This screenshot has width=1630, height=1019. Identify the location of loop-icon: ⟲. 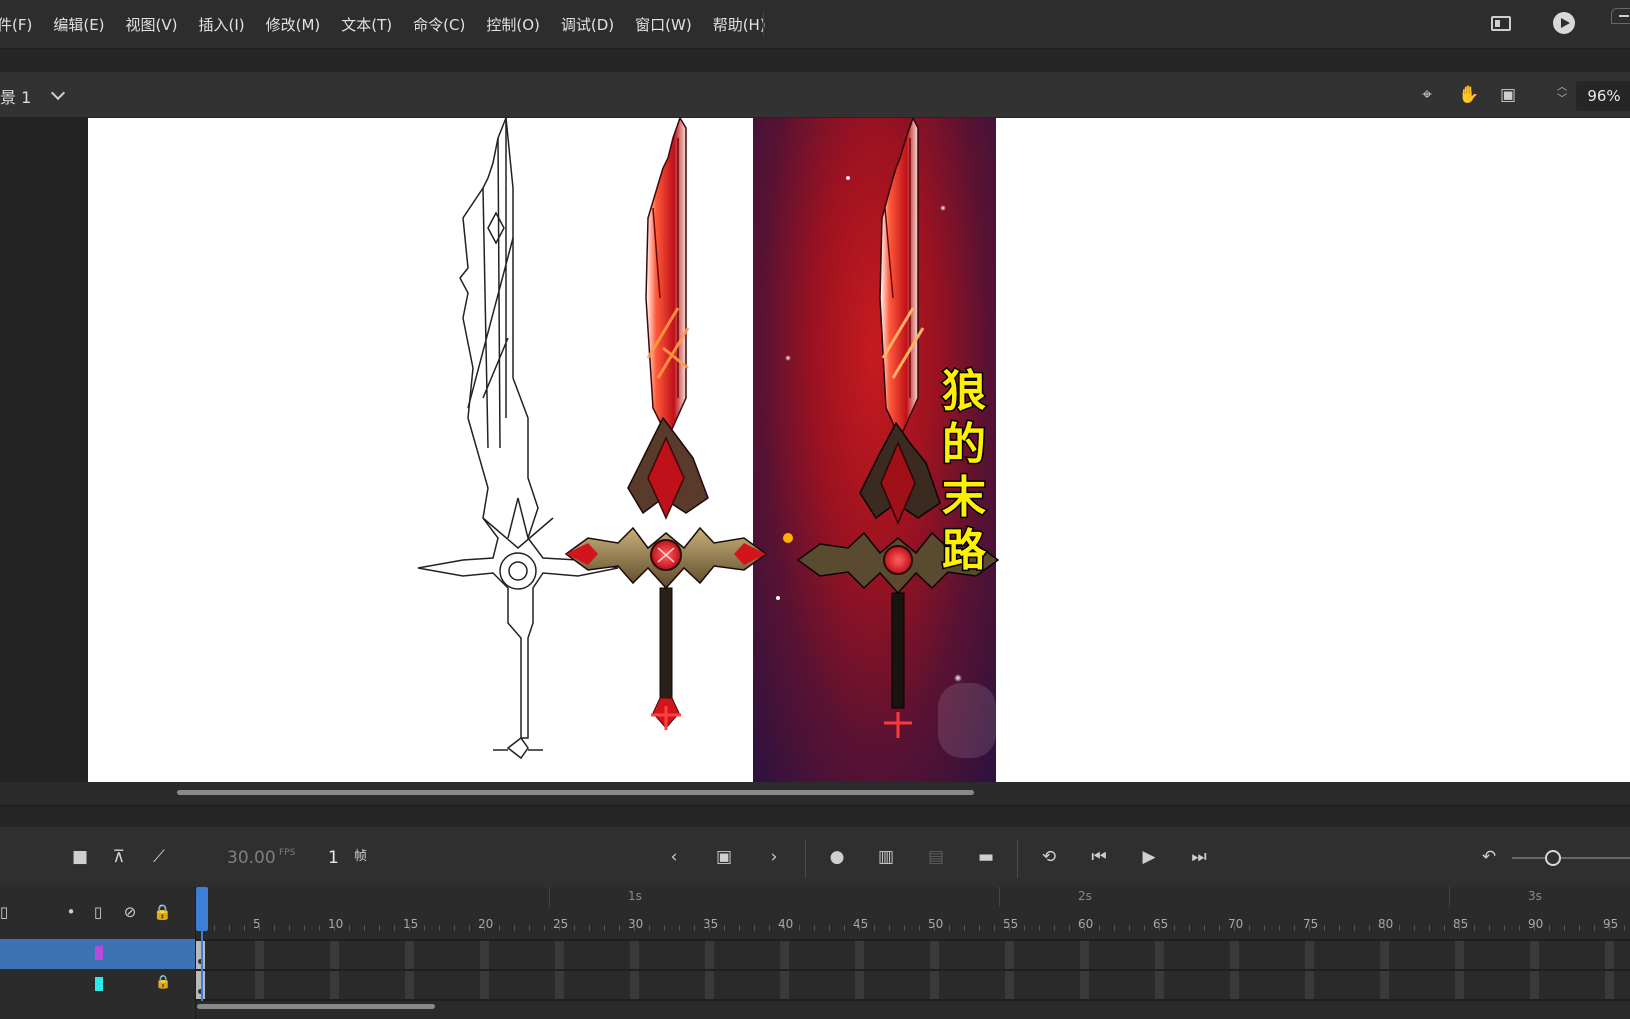
(1049, 857).